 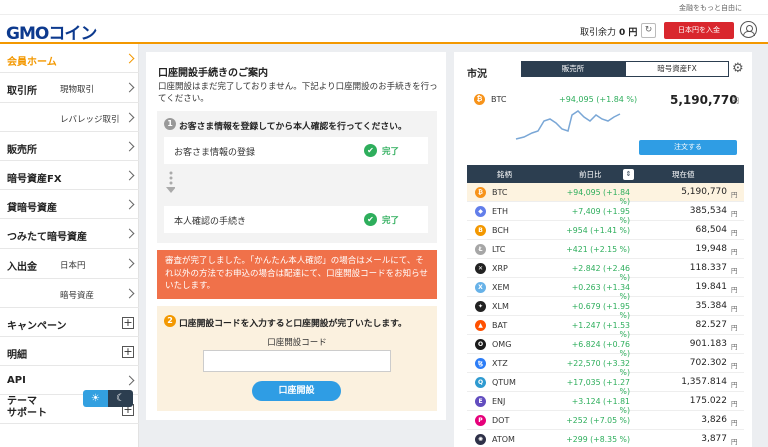 I want to click on open-account-button: 口座開設, so click(x=296, y=391).